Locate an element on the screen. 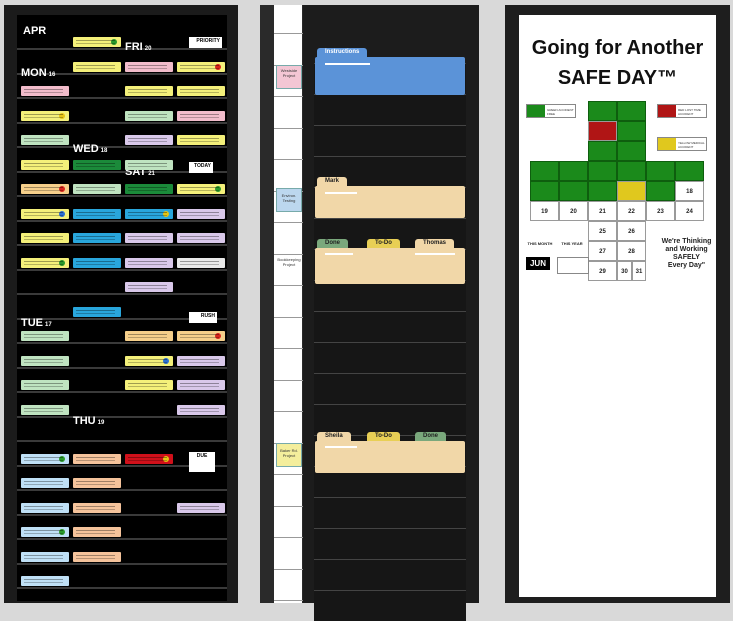 This screenshot has width=733, height=621. strip-label-bookkeeping: Bookkeeping Project is located at coordinates (289, 262).